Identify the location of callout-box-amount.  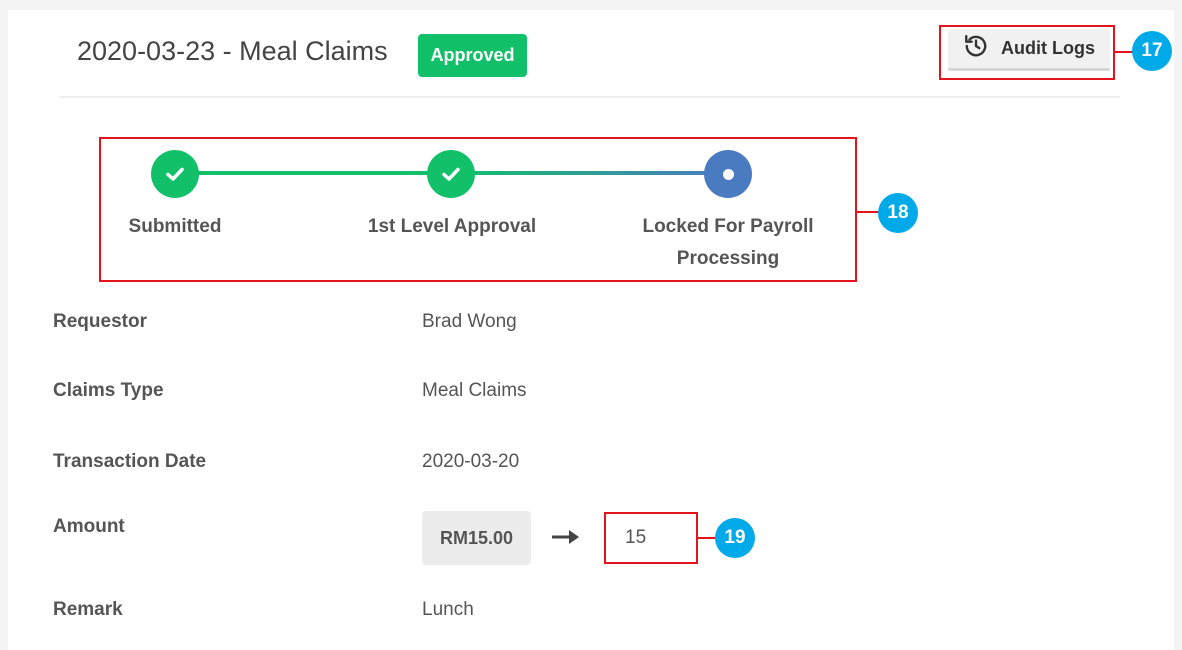
(651, 538).